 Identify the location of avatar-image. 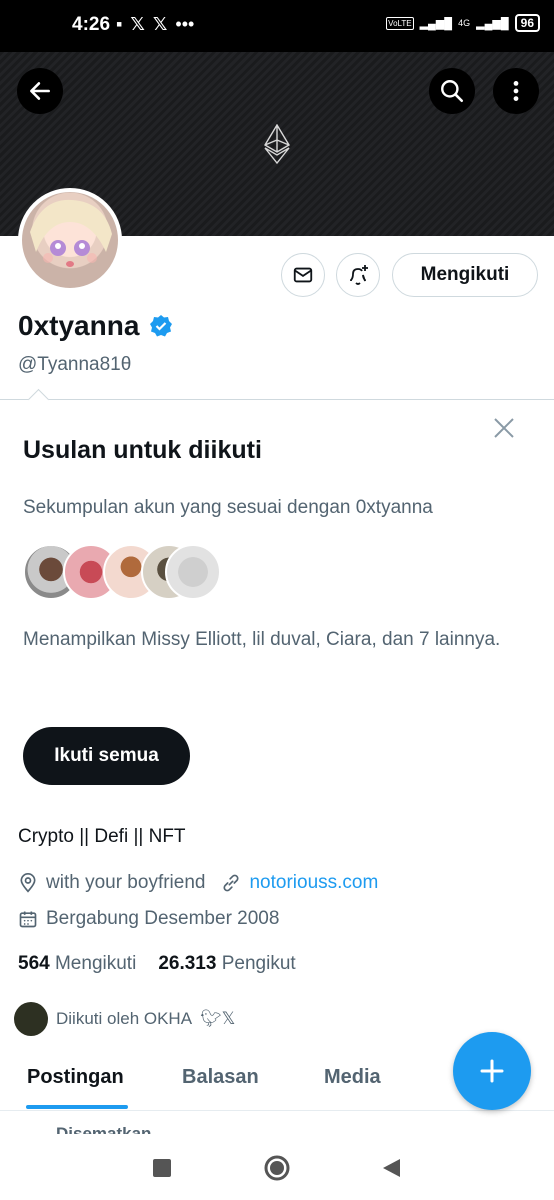
(71, 233).